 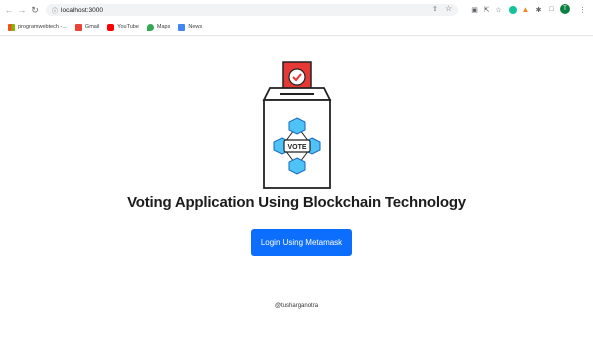 What do you see at coordinates (195, 27) in the screenshot?
I see `bookmark-label: News` at bounding box center [195, 27].